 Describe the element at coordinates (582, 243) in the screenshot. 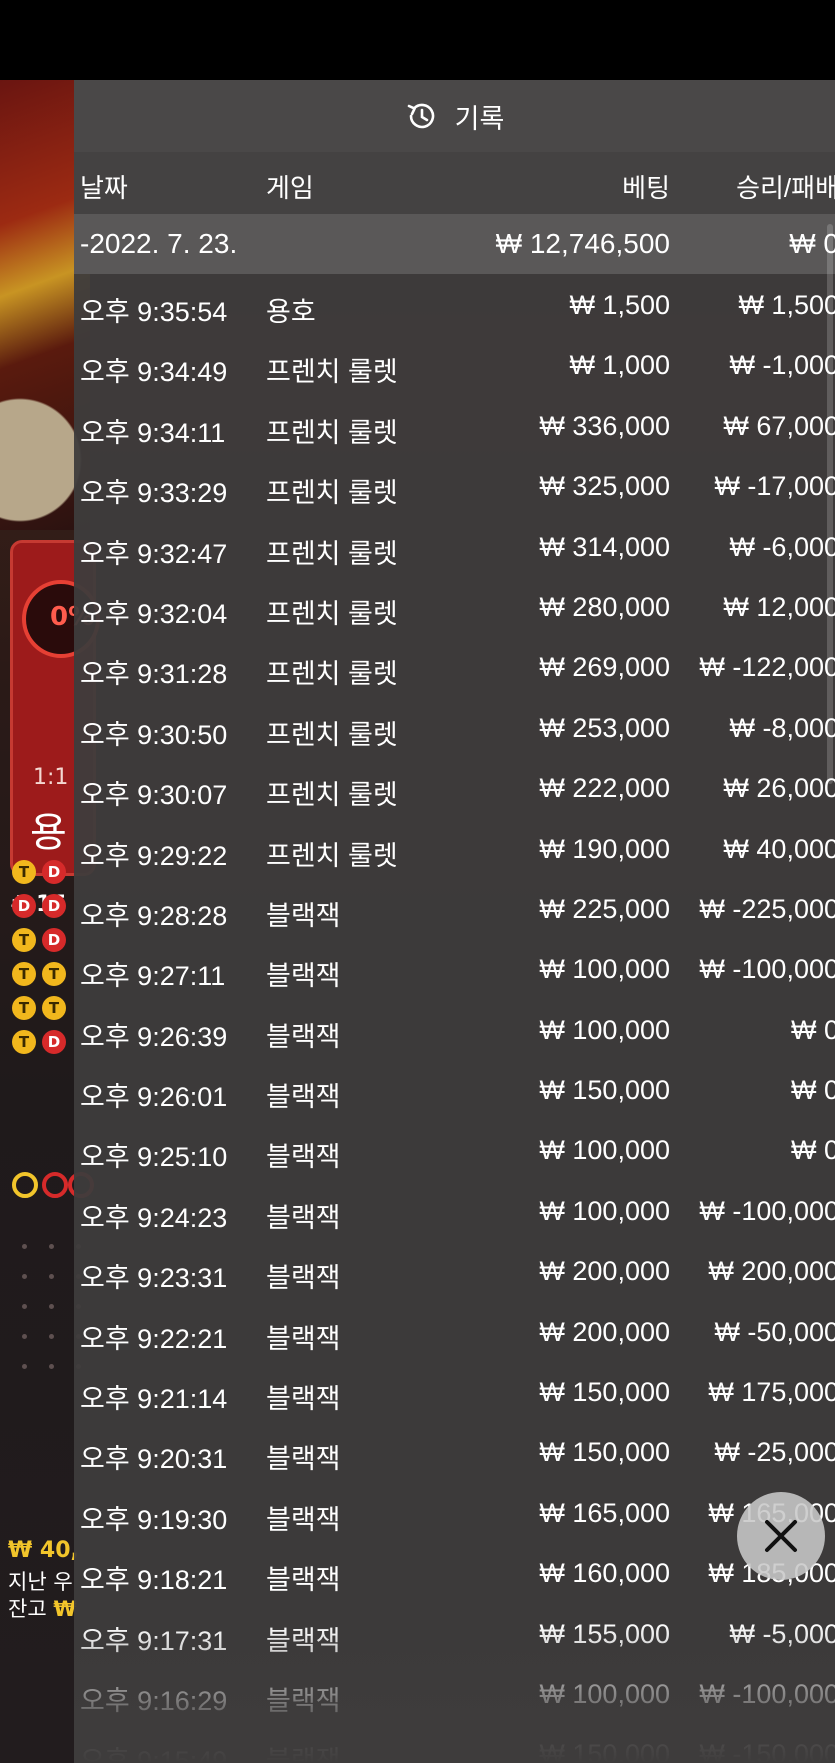

I see `date-group-bet-total: ₩ 12,746,500` at that location.